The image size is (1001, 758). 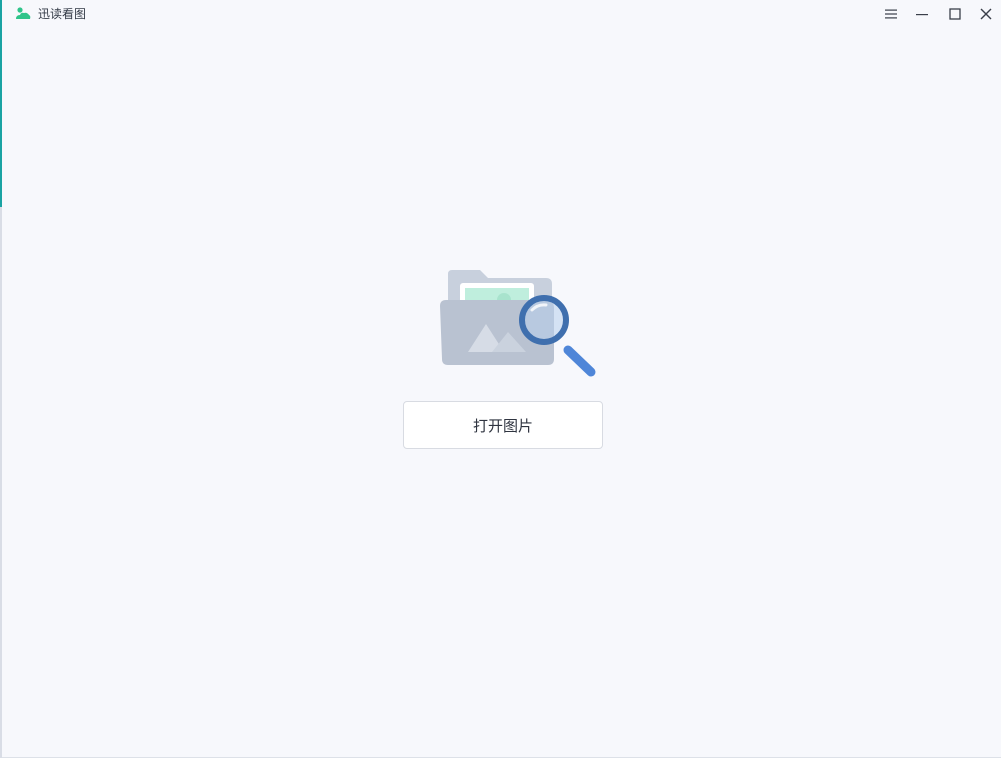 I want to click on app-title: 迅读看图, so click(x=62, y=14).